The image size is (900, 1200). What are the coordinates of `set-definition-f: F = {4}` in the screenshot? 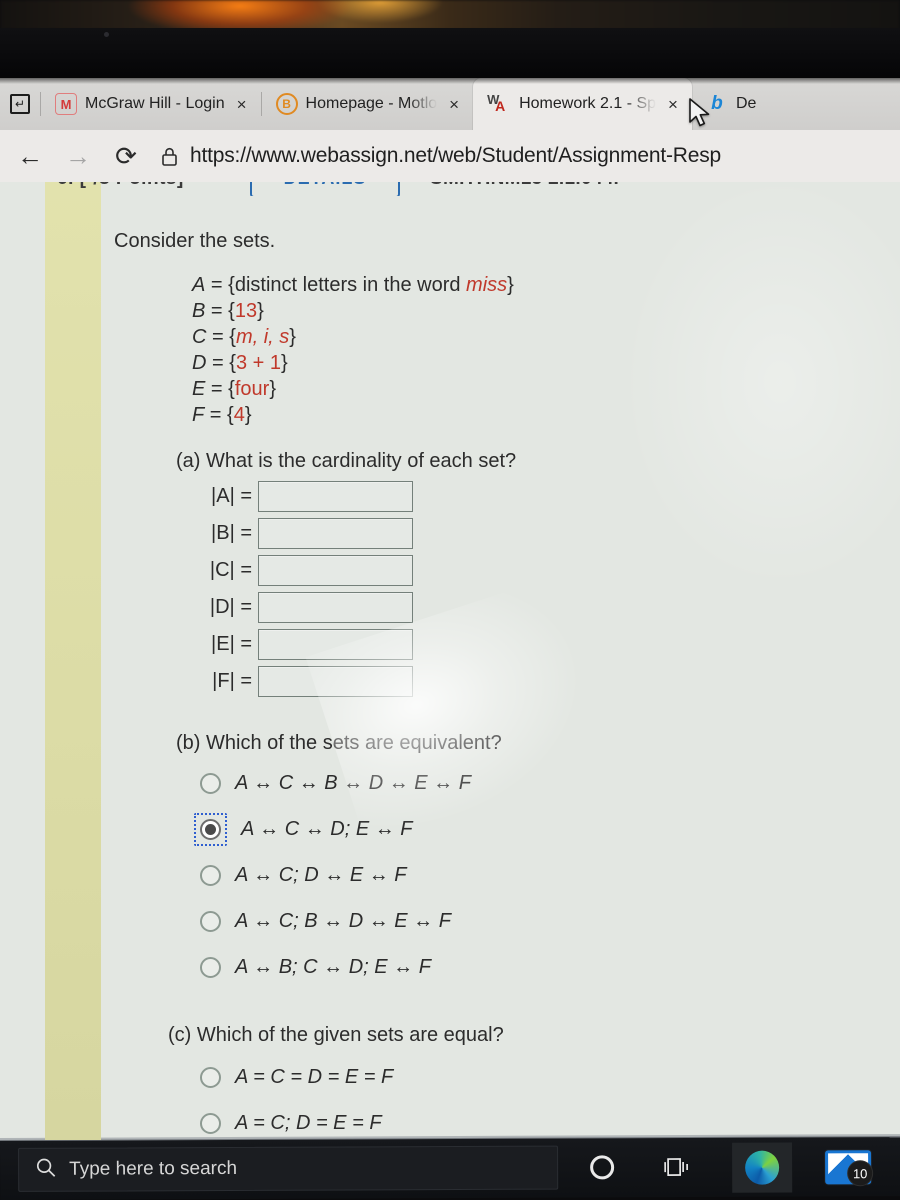 It's located at (353, 415).